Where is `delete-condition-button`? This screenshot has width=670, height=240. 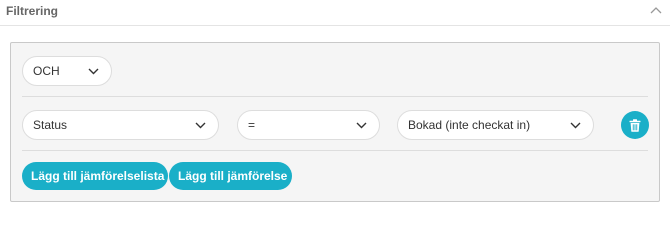
delete-condition-button is located at coordinates (635, 125).